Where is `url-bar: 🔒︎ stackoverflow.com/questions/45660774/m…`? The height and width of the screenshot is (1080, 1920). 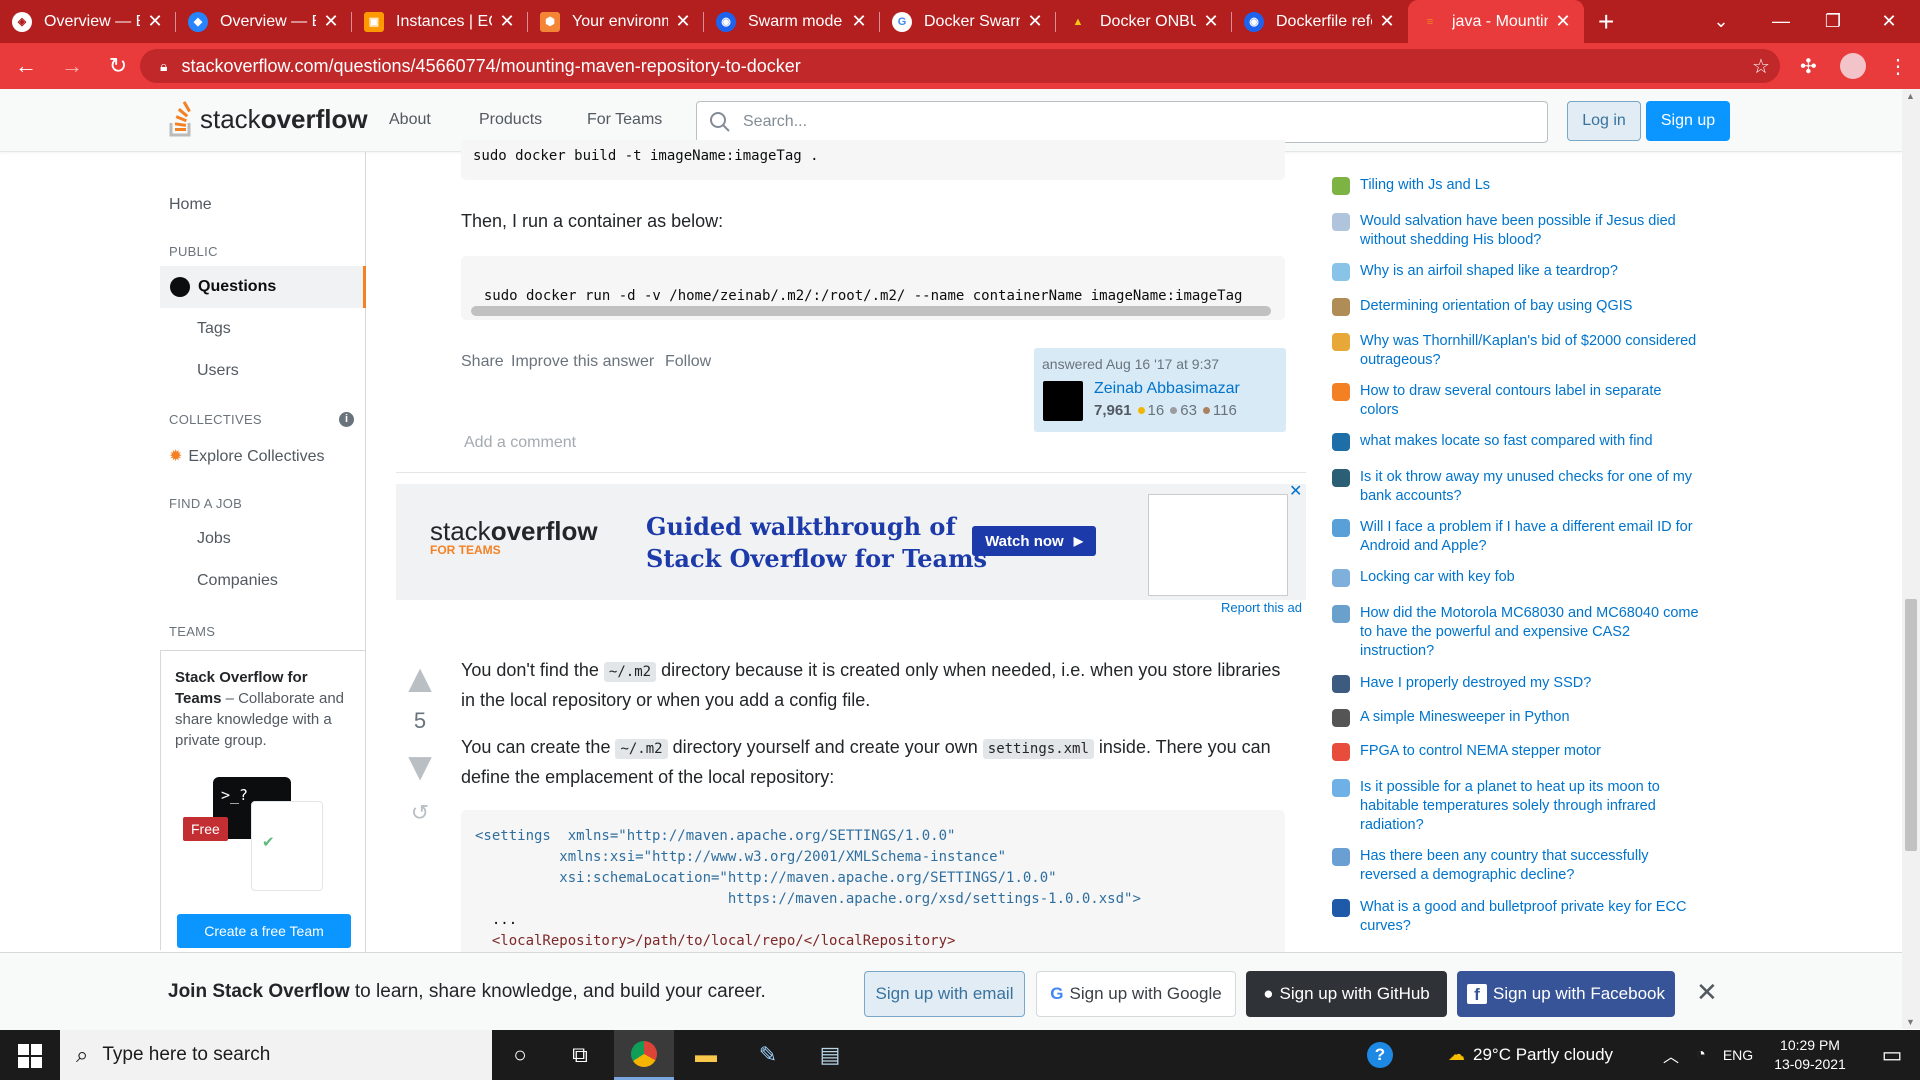 url-bar: 🔒︎ stackoverflow.com/questions/45660774/m… is located at coordinates (960, 66).